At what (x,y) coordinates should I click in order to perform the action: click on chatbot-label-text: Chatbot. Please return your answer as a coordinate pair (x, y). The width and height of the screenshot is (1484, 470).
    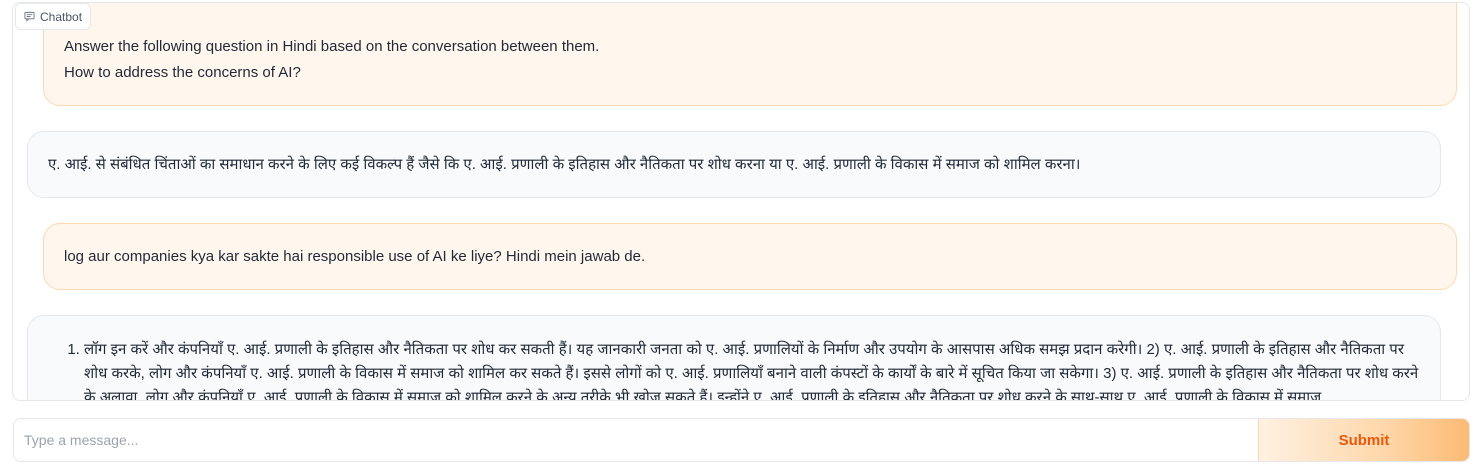
    Looking at the image, I should click on (61, 16).